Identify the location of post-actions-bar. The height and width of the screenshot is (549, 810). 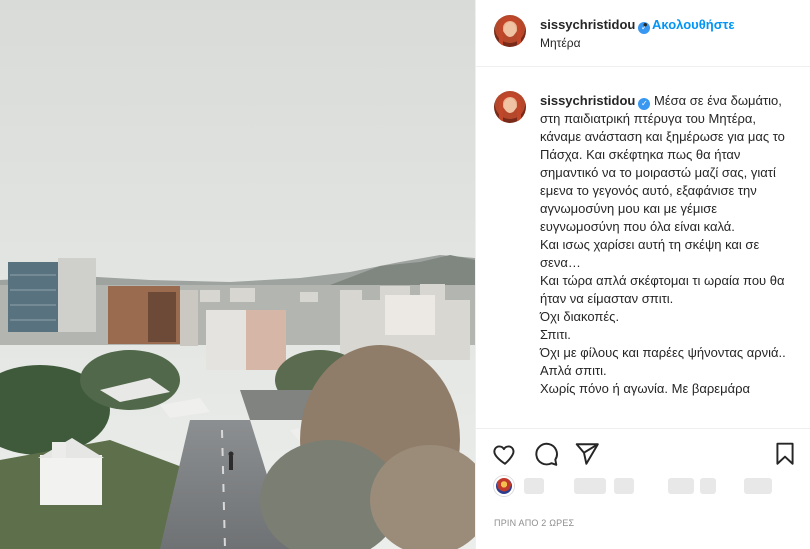
(643, 454).